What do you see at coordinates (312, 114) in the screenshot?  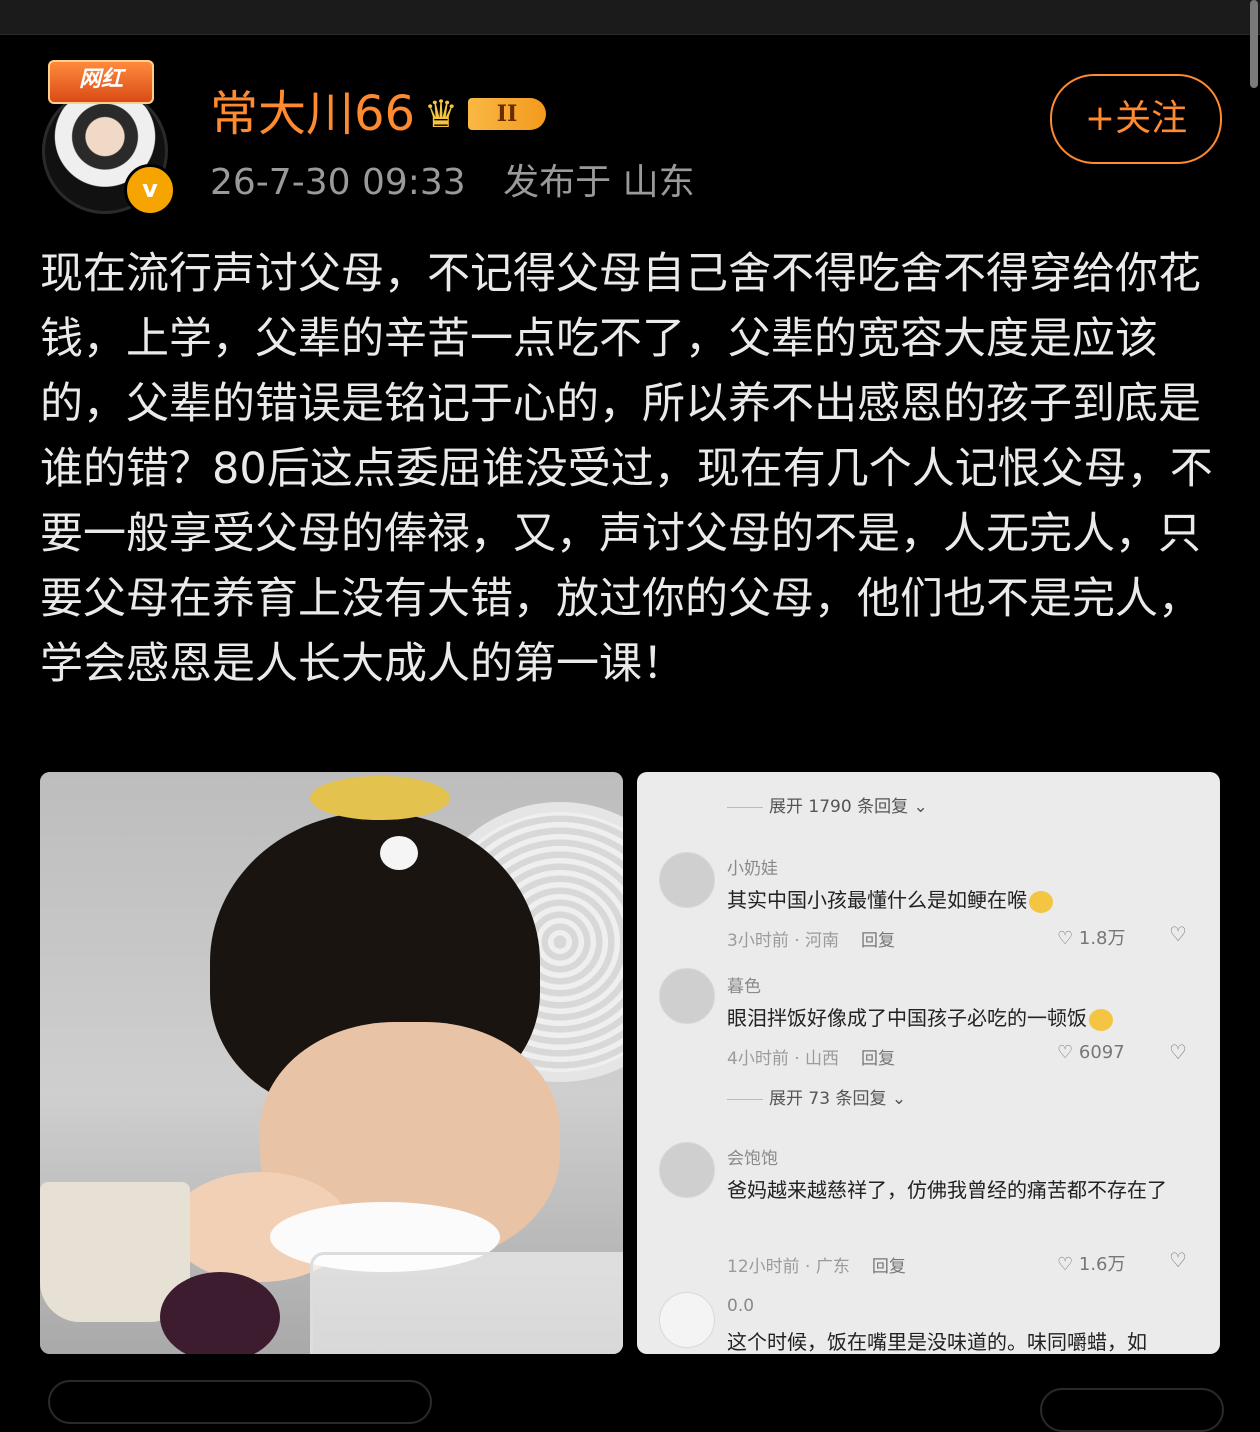 I see `author-name: 常大川66` at bounding box center [312, 114].